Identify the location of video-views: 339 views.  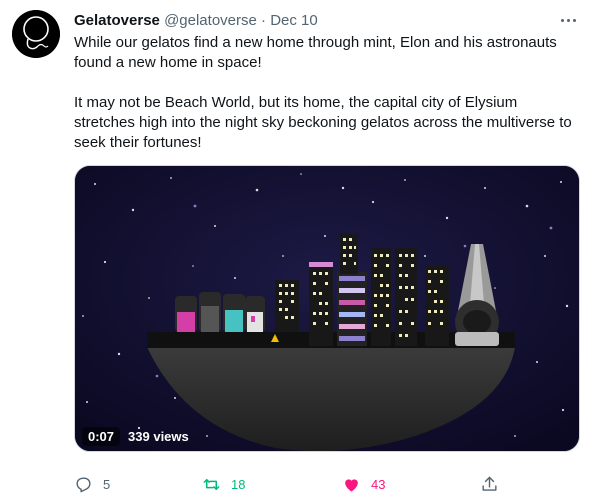
(158, 436).